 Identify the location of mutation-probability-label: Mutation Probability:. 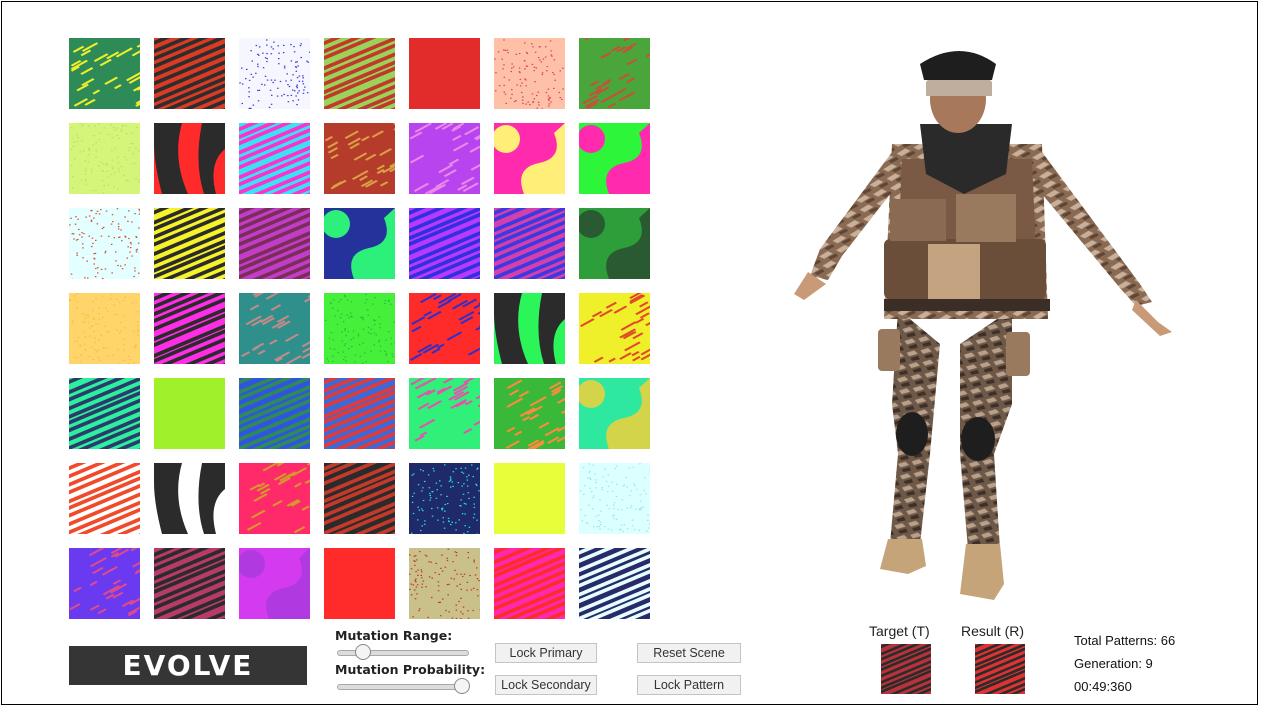
(410, 669).